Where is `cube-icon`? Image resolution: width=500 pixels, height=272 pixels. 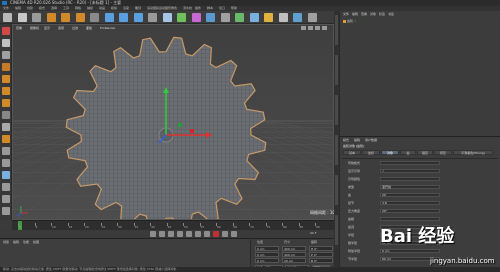
cube-icon is located at coordinates (210, 17).